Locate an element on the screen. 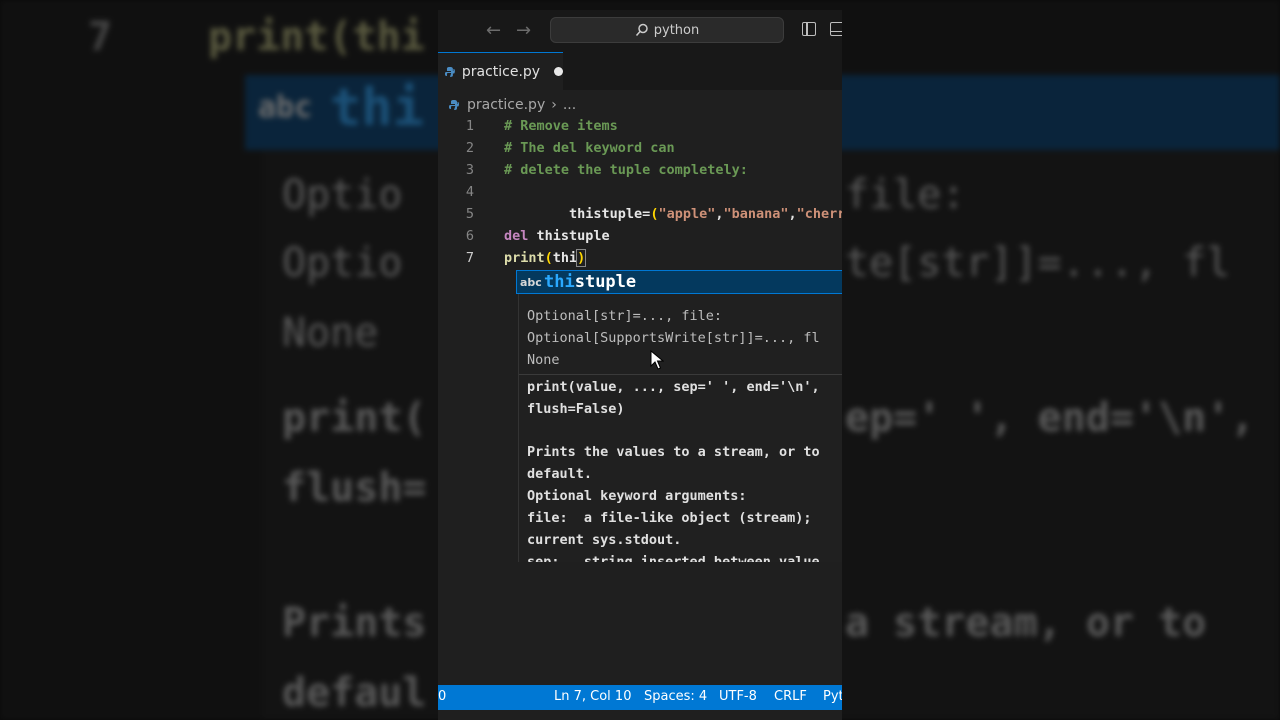 This screenshot has height=720, width=1280. comment: # The del keyword can is located at coordinates (589, 148).